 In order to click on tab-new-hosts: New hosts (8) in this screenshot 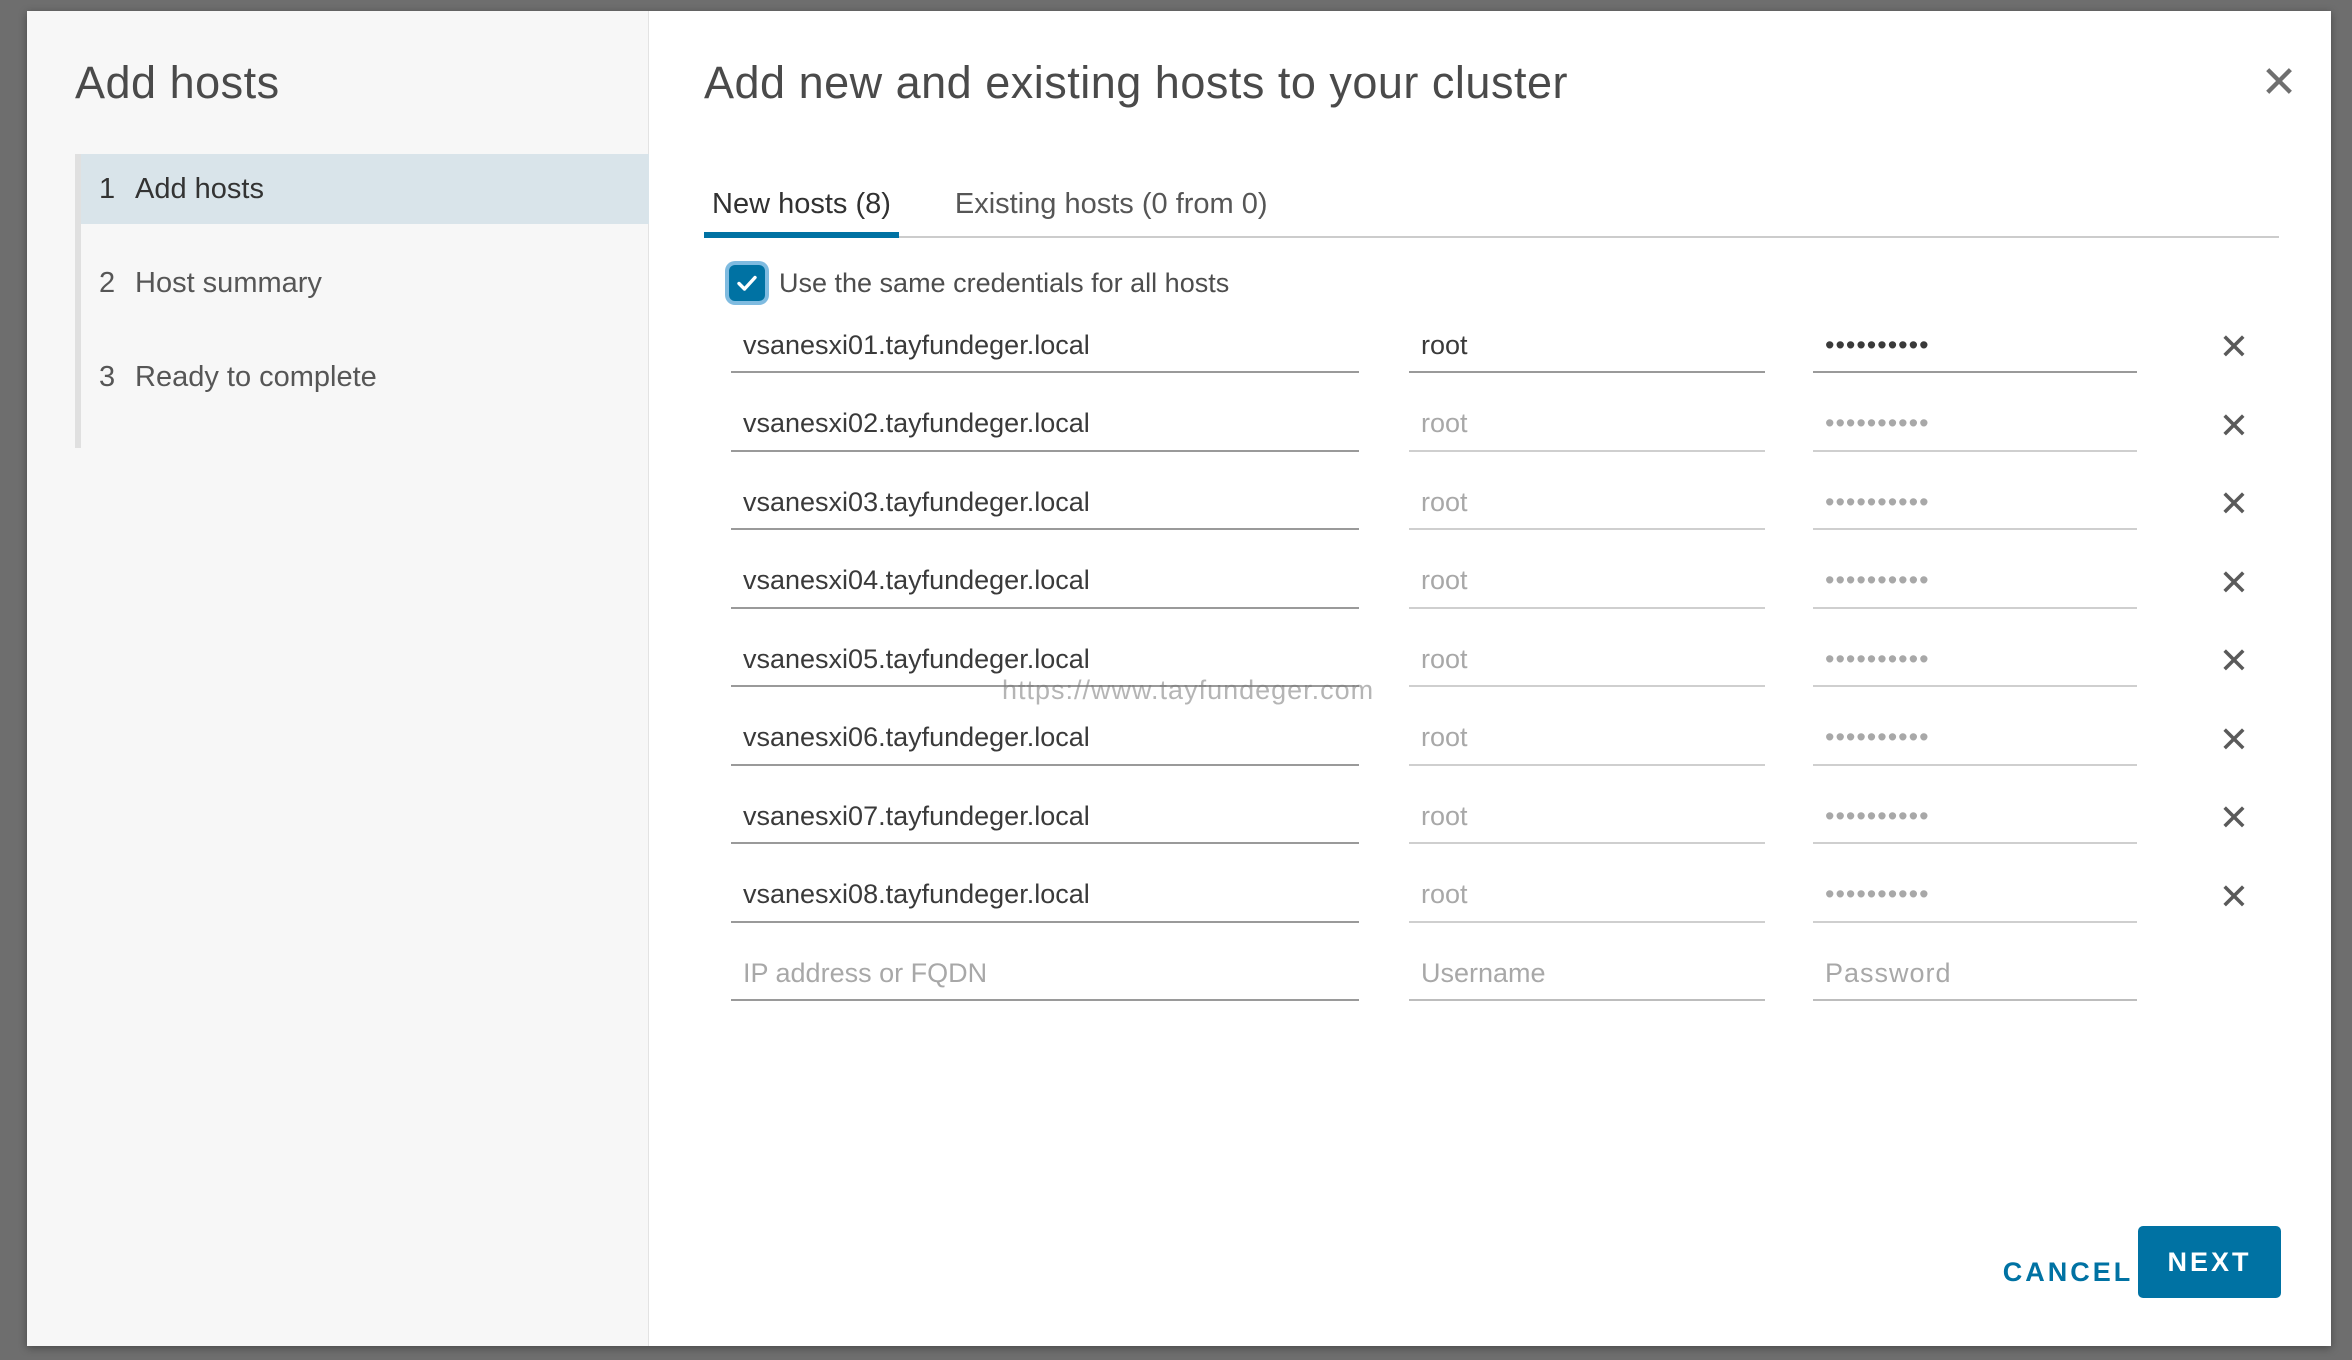, I will do `click(801, 204)`.